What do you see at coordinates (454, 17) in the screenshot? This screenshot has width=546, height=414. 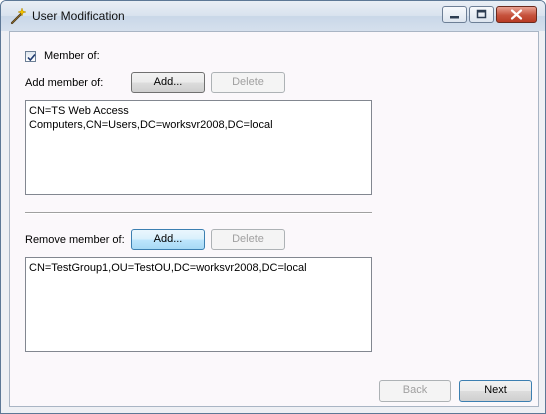 I see `minimize-icon` at bounding box center [454, 17].